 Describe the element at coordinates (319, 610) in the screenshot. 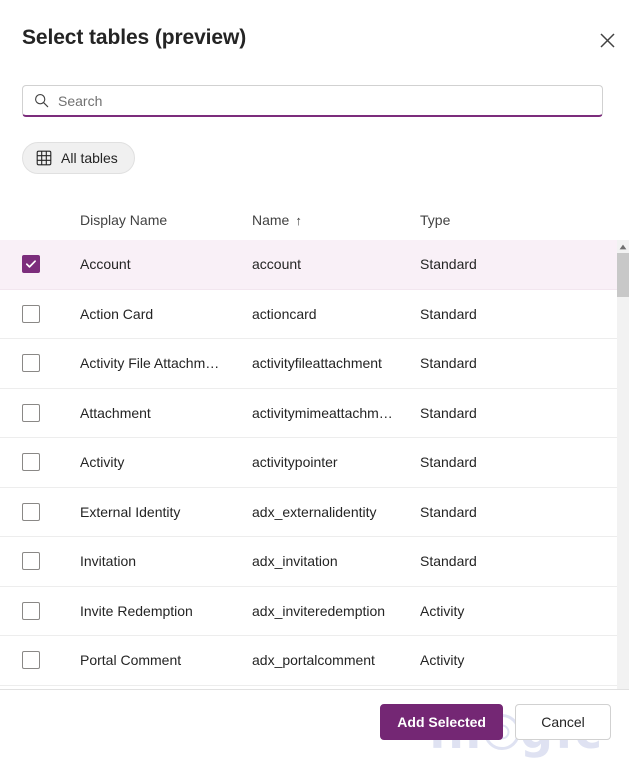

I see `row-name: adx_inviteredemption` at that location.